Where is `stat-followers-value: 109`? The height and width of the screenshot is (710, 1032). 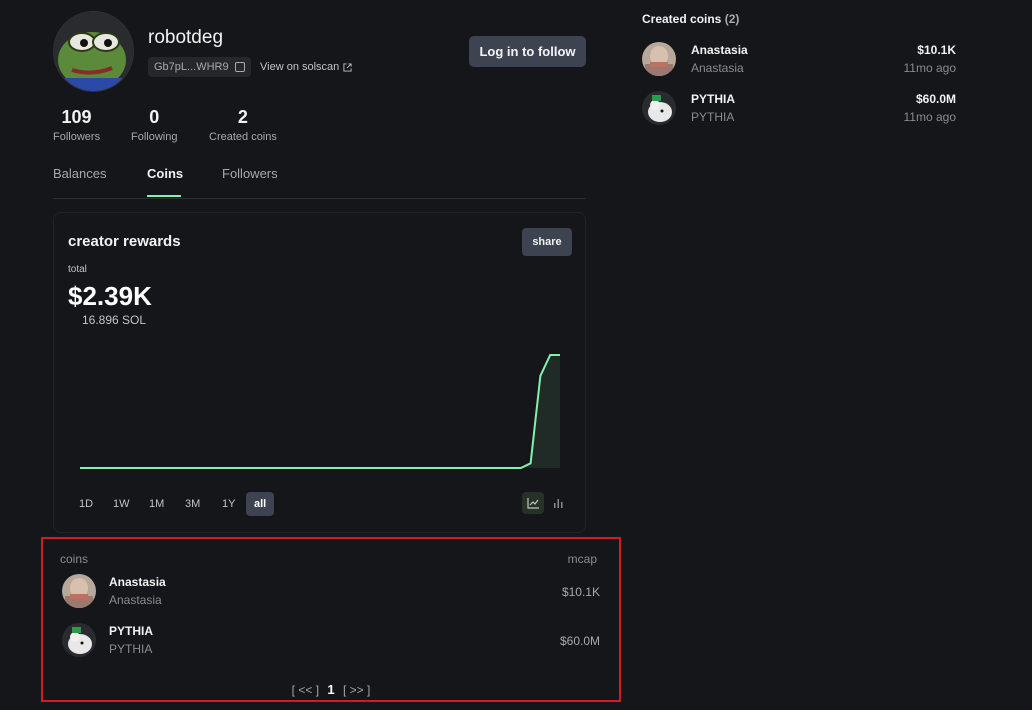 stat-followers-value: 109 is located at coordinates (76, 117).